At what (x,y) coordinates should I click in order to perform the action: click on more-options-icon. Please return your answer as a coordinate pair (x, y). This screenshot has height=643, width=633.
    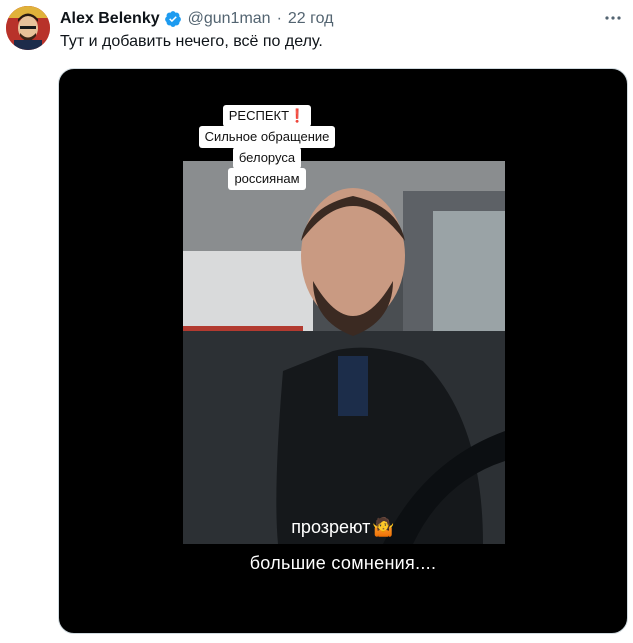
    Looking at the image, I should click on (613, 18).